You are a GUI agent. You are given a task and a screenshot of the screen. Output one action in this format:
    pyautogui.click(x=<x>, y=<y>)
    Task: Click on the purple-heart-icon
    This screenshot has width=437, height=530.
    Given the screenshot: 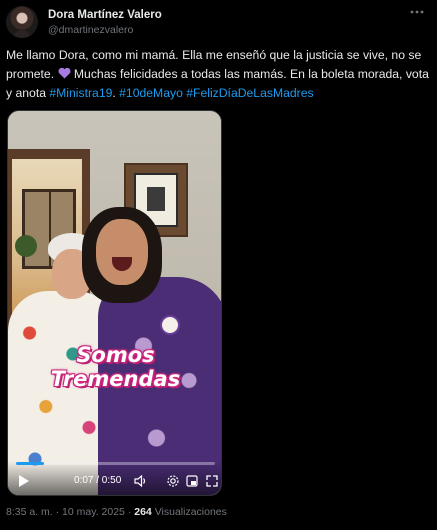 What is the action you would take?
    pyautogui.click(x=64, y=72)
    